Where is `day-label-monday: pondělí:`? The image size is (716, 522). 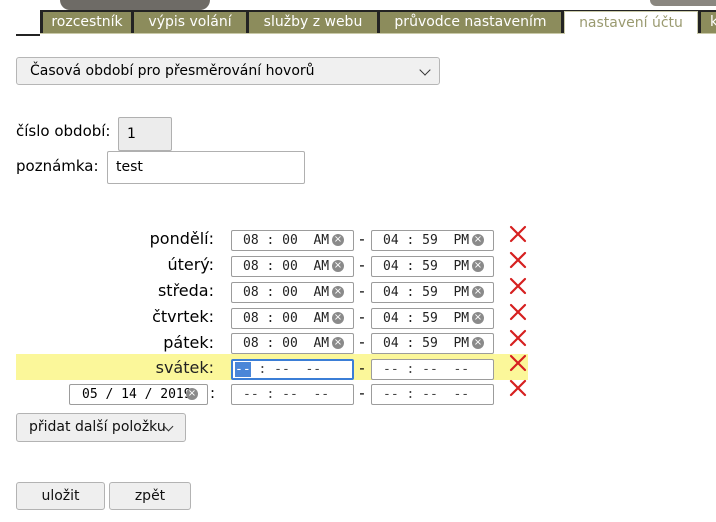
day-label-monday: pondělí: is located at coordinates (181, 238).